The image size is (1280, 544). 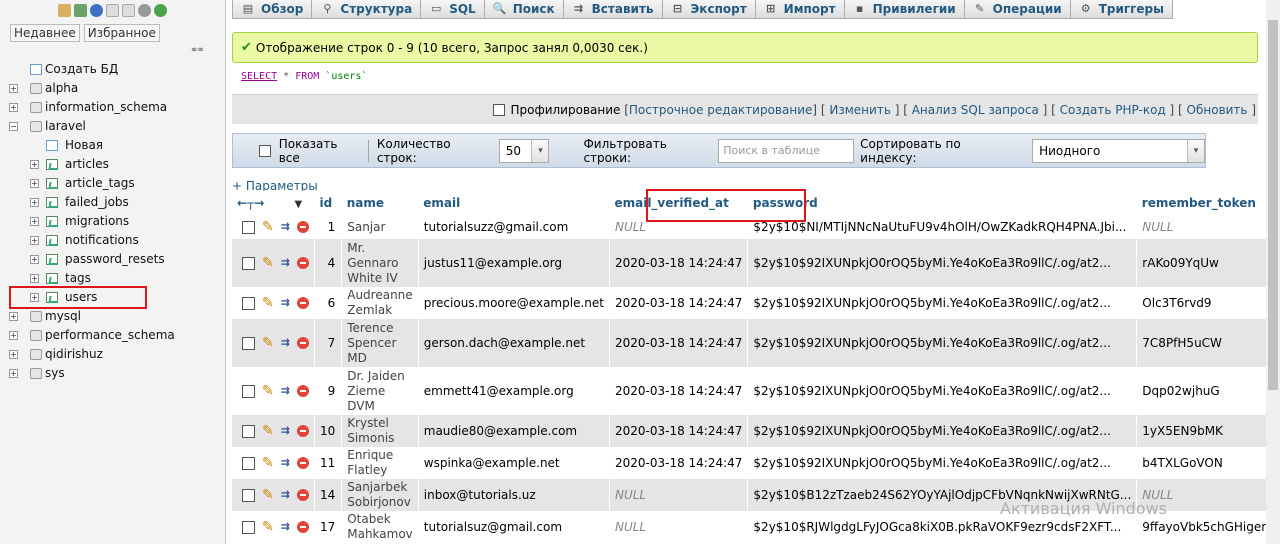 I want to click on cell-token: NULL, so click(x=1208, y=227).